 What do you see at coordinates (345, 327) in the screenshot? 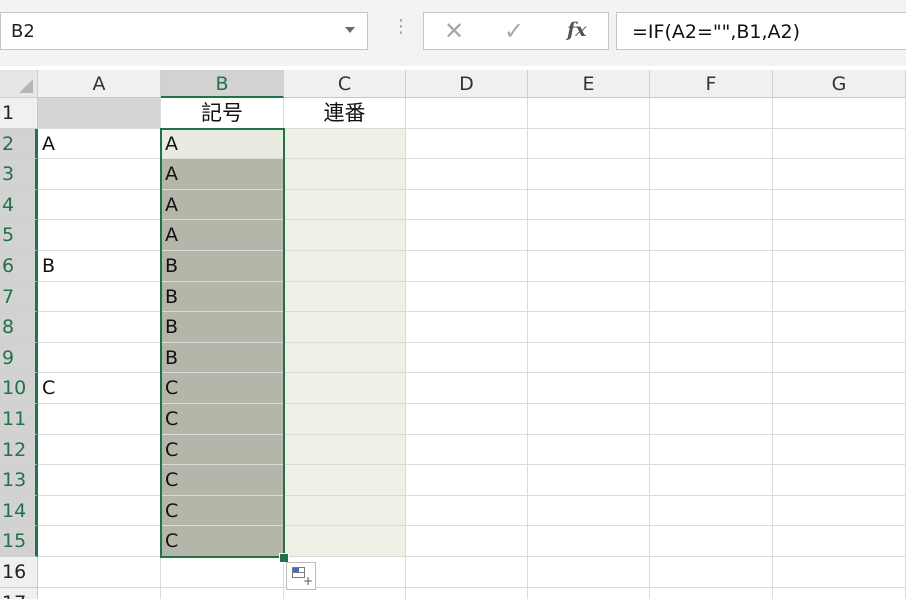
I see `cell-c8` at bounding box center [345, 327].